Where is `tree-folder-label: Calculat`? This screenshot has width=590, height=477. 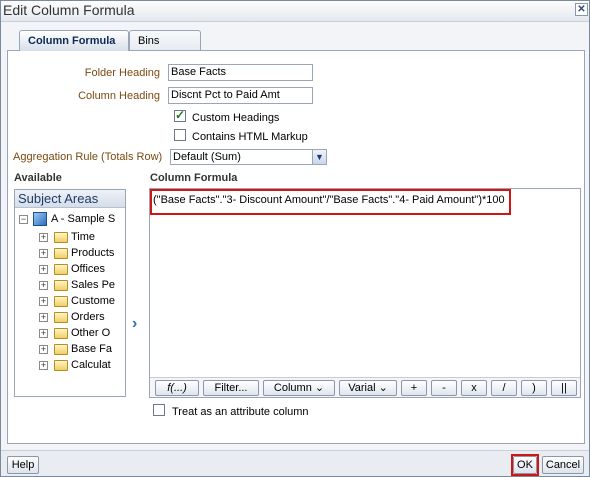 tree-folder-label: Calculat is located at coordinates (91, 365).